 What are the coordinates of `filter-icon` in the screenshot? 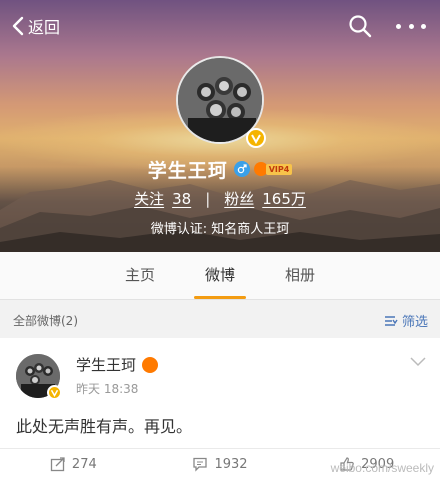 It's located at (391, 320).